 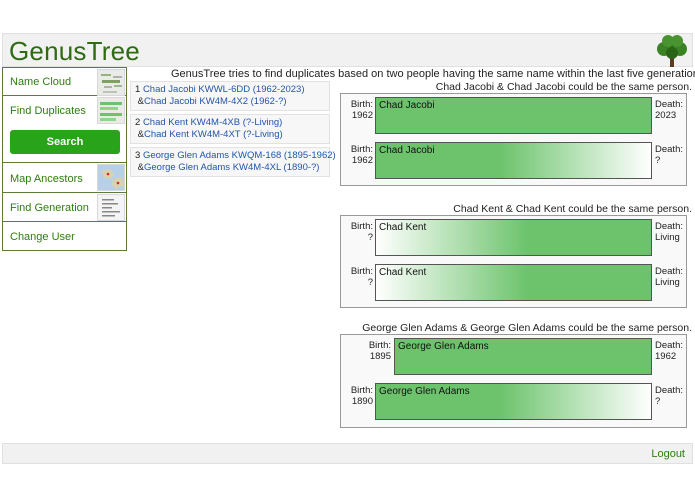 I want to click on generation-thumbnail-icon, so click(x=111, y=207).